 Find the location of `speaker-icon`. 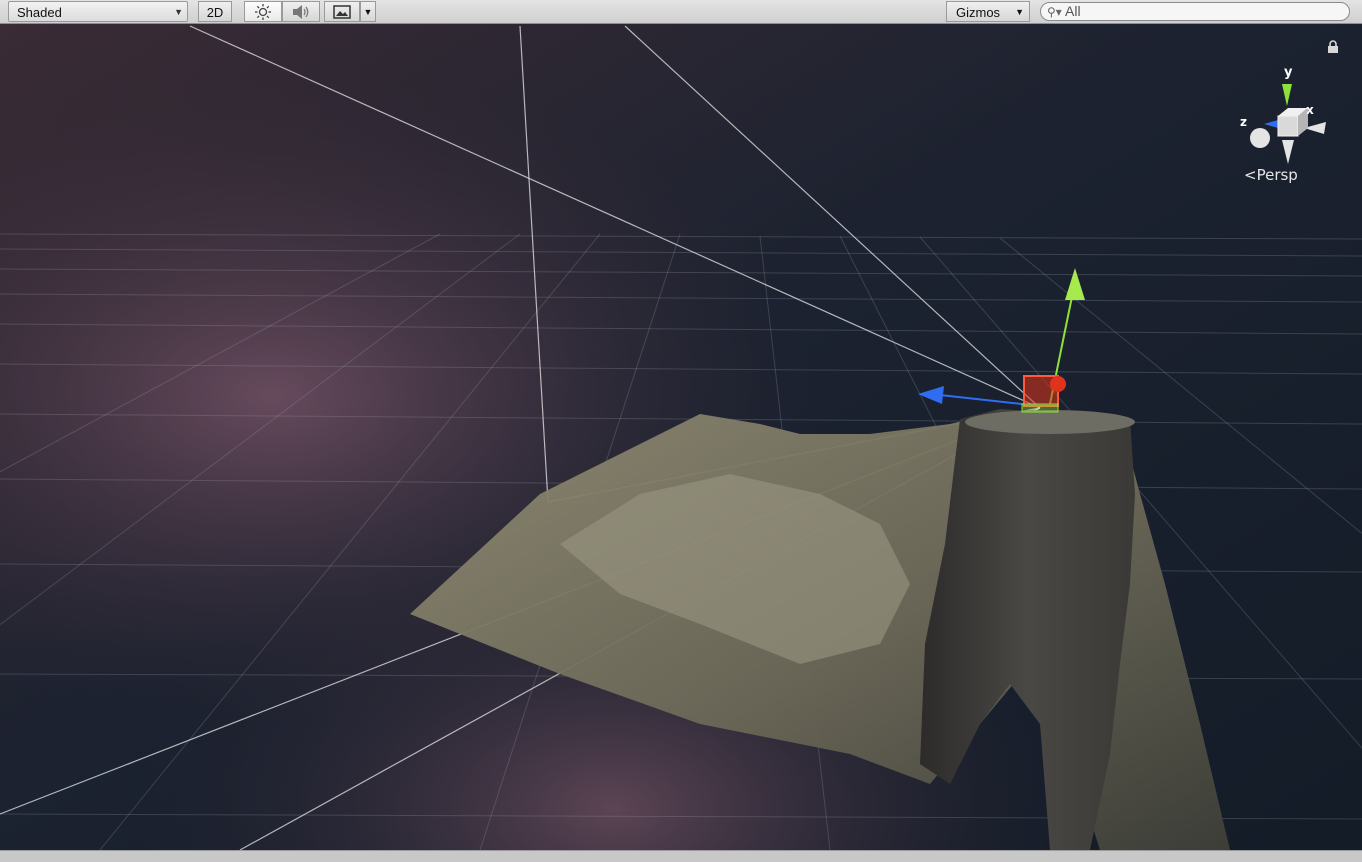

speaker-icon is located at coordinates (301, 12).